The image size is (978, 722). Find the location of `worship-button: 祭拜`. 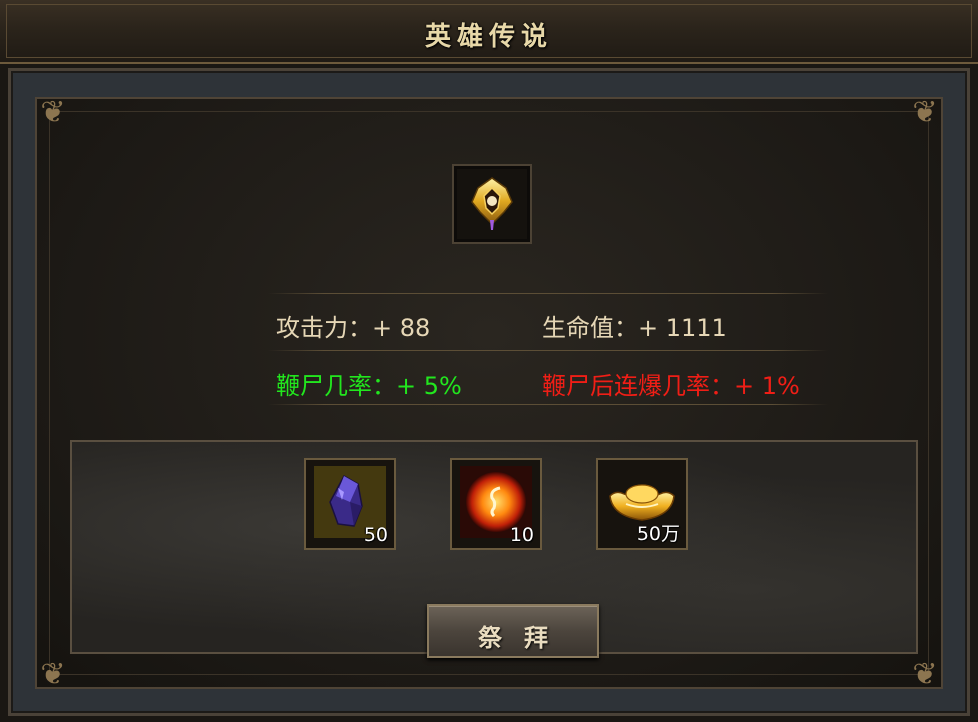

worship-button: 祭拜 is located at coordinates (513, 631).